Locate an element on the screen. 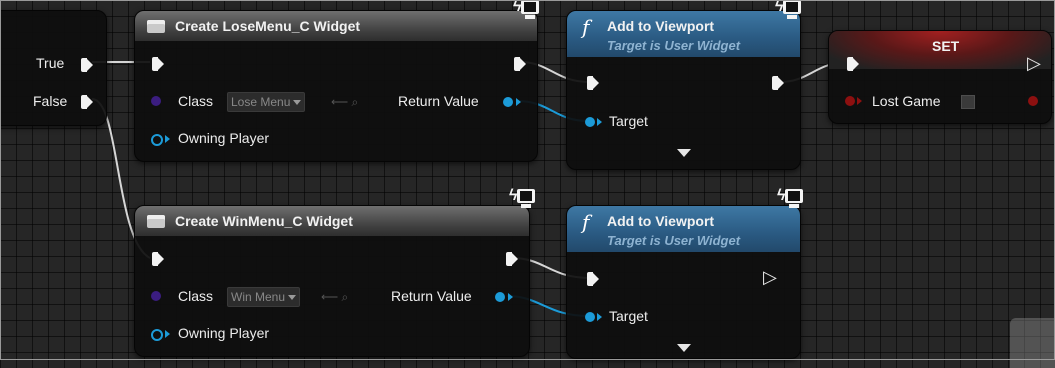 The image size is (1055, 368). class-dropdown-value: Win Menu is located at coordinates (258, 297).